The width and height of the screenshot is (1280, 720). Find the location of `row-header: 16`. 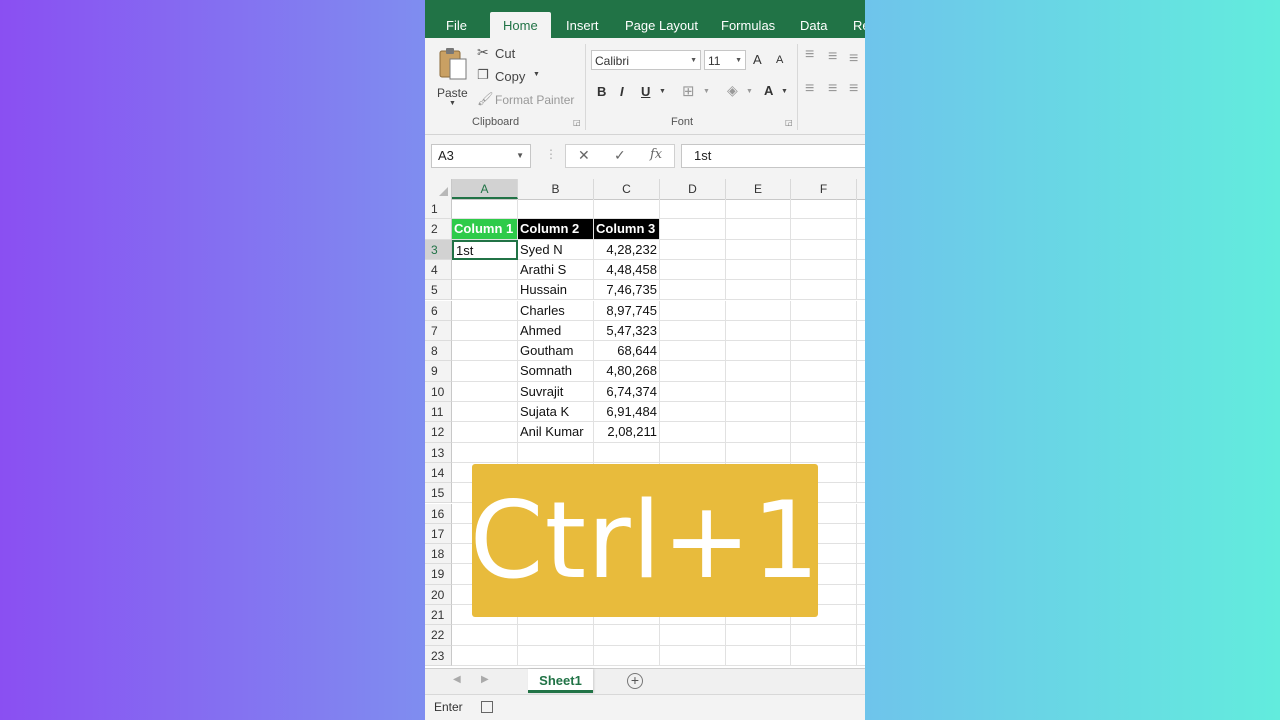

row-header: 16 is located at coordinates (438, 513).